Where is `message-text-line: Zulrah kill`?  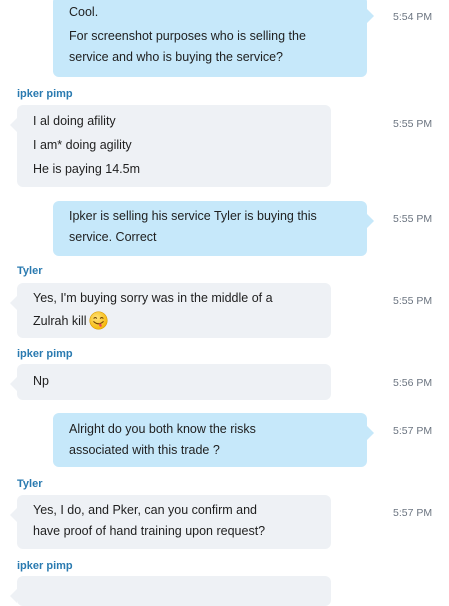 message-text-line: Zulrah kill is located at coordinates (174, 321).